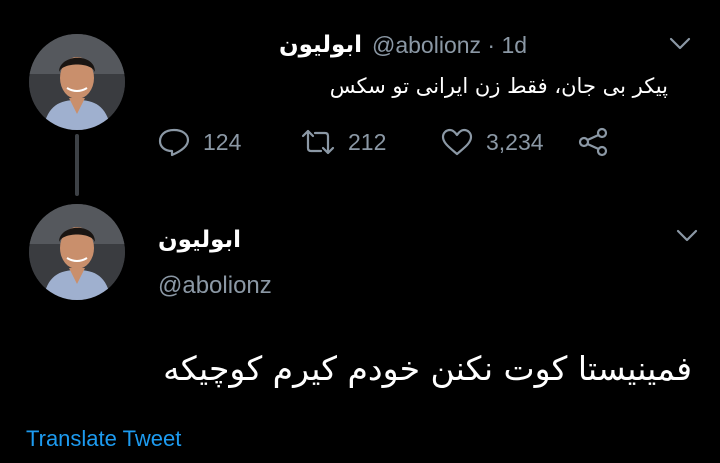 The image size is (720, 463). I want to click on tweet-meta: @abolionz · 1d, so click(449, 45).